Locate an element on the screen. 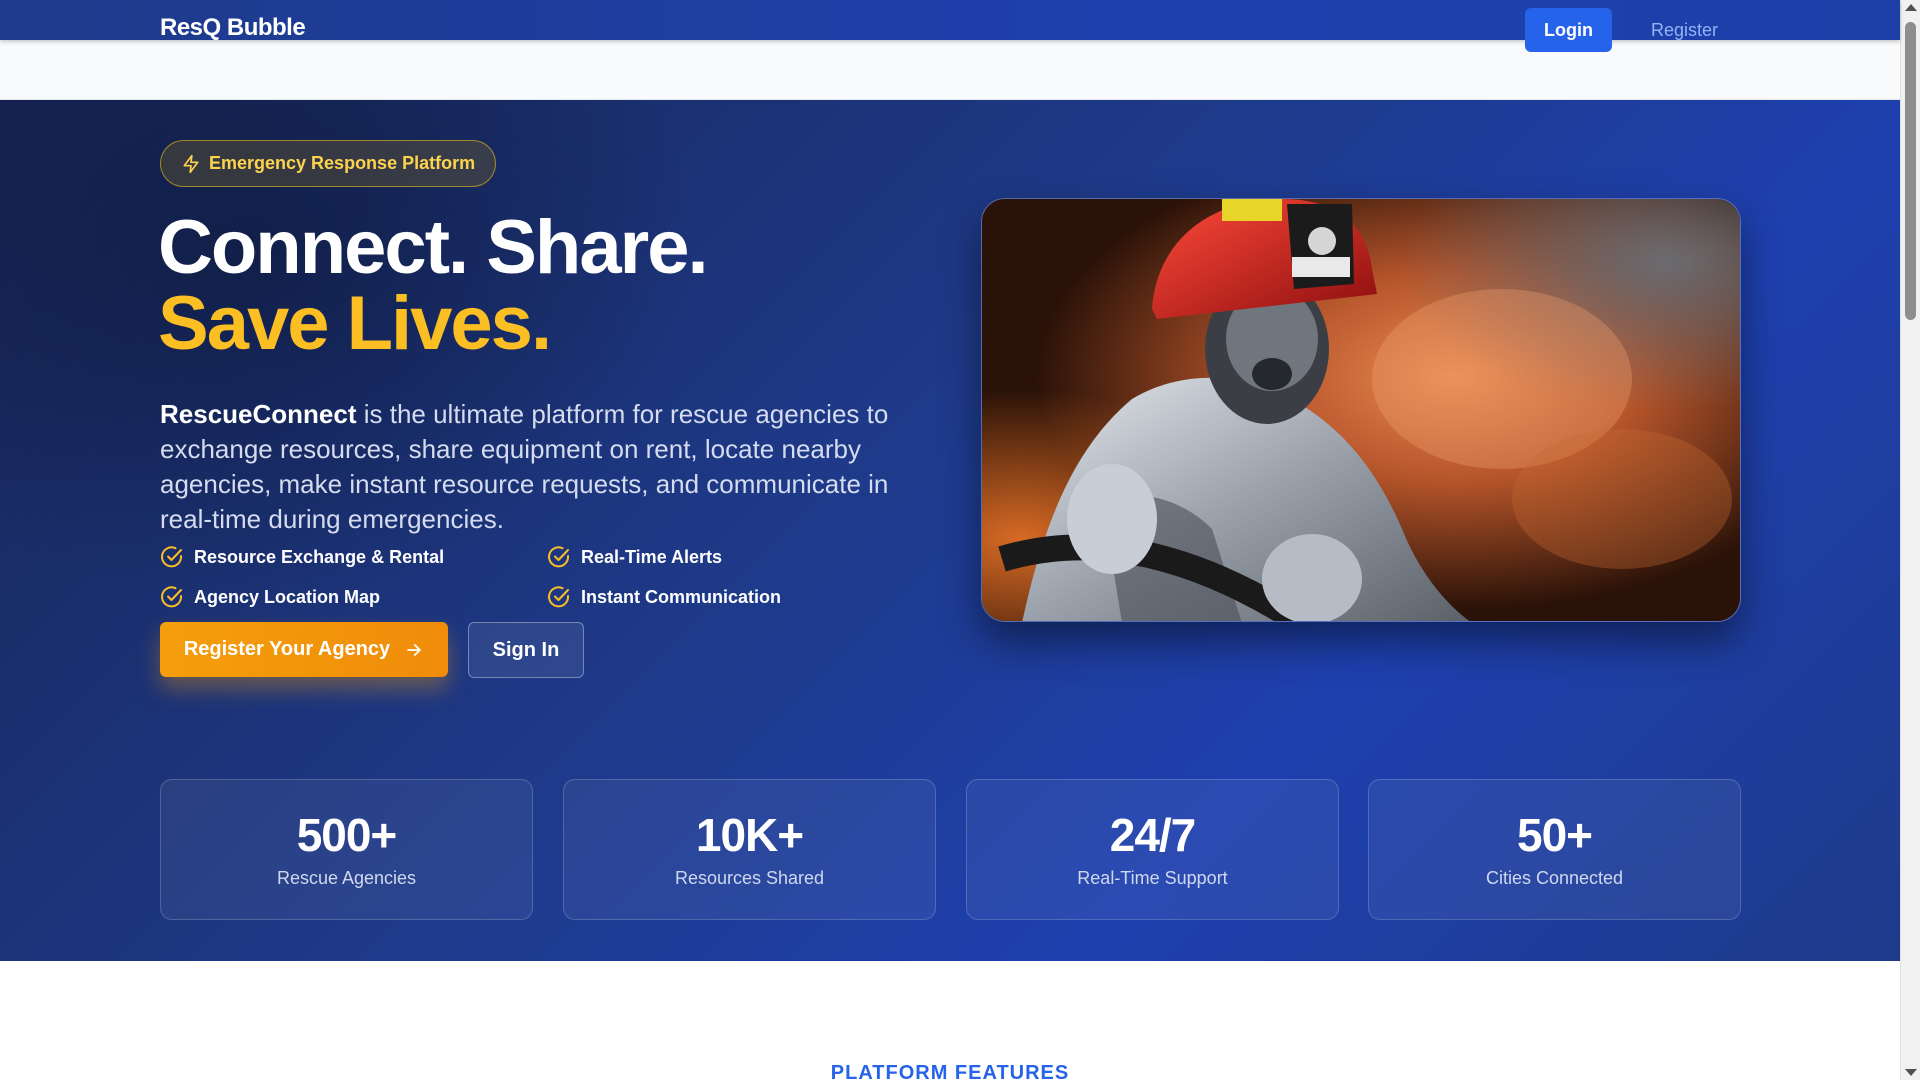 The height and width of the screenshot is (1080, 1920). stat-card: 50+ Cities Connected is located at coordinates (1554, 849).